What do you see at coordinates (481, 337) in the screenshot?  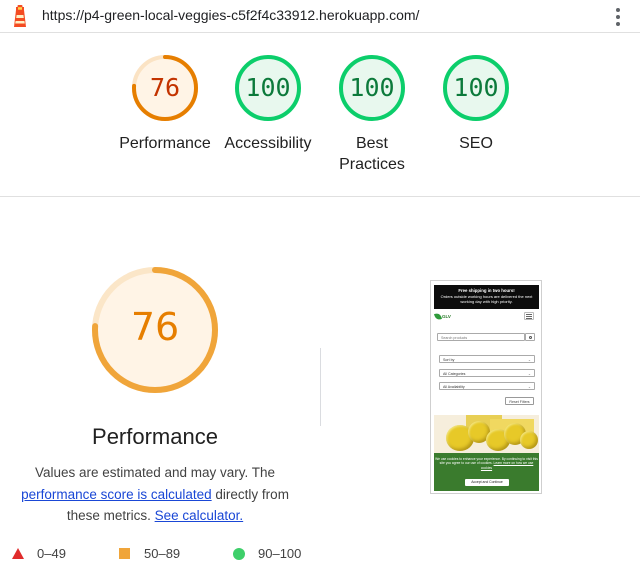 I see `search-input: Search products` at bounding box center [481, 337].